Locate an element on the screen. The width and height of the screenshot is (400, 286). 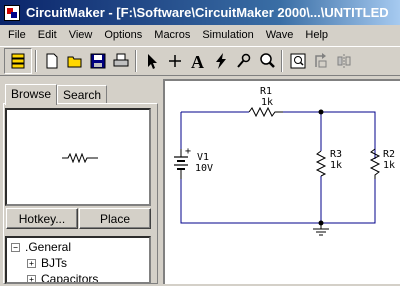
probe-lightning-button is located at coordinates (221, 61).